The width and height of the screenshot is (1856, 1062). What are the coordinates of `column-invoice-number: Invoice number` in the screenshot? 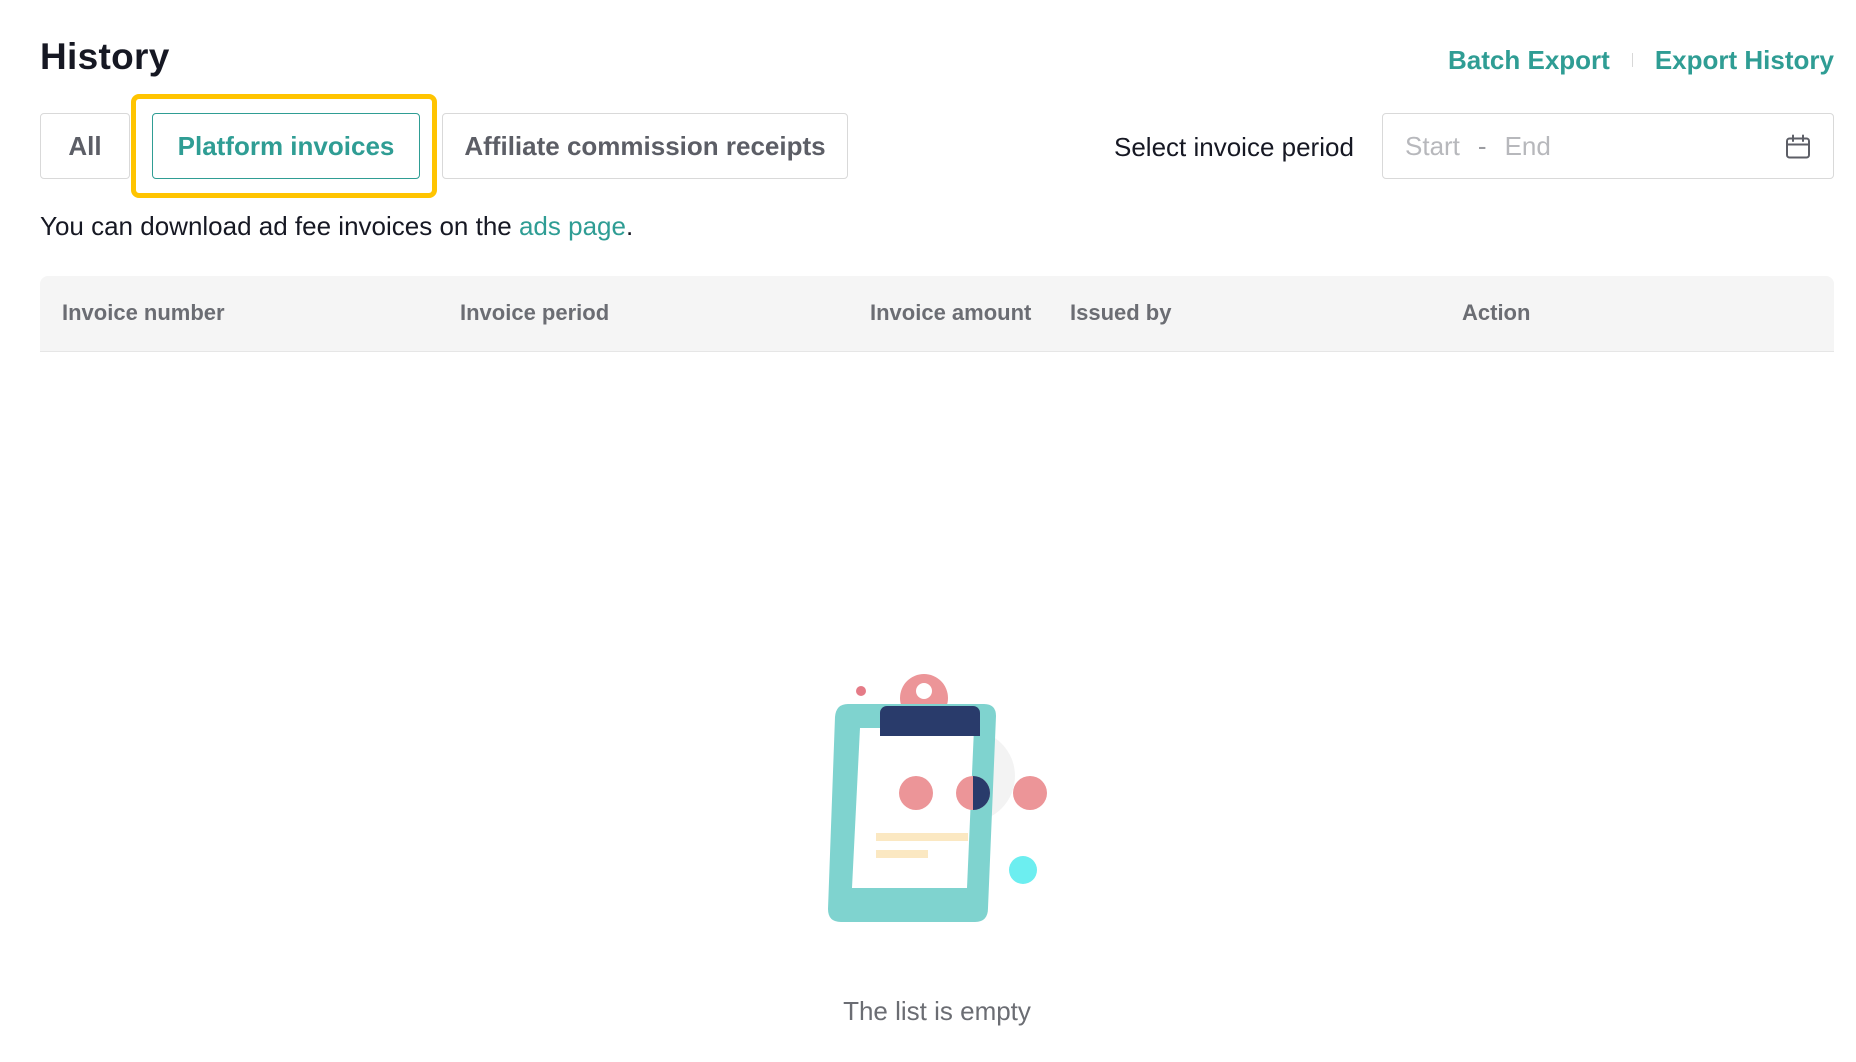 It's located at (143, 312).